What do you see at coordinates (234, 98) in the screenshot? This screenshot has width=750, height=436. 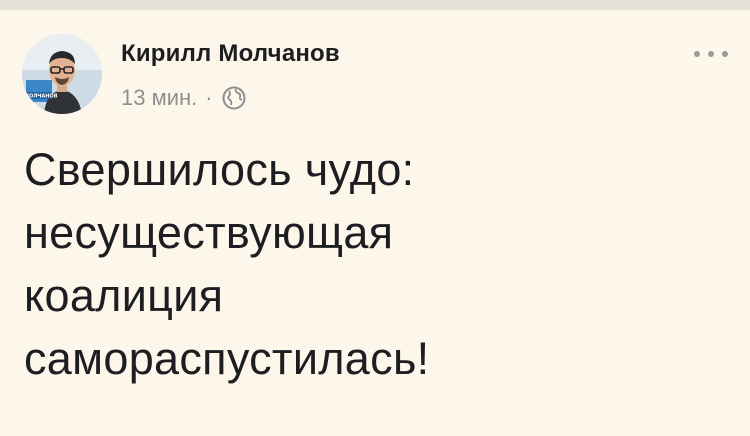 I see `globe-icon` at bounding box center [234, 98].